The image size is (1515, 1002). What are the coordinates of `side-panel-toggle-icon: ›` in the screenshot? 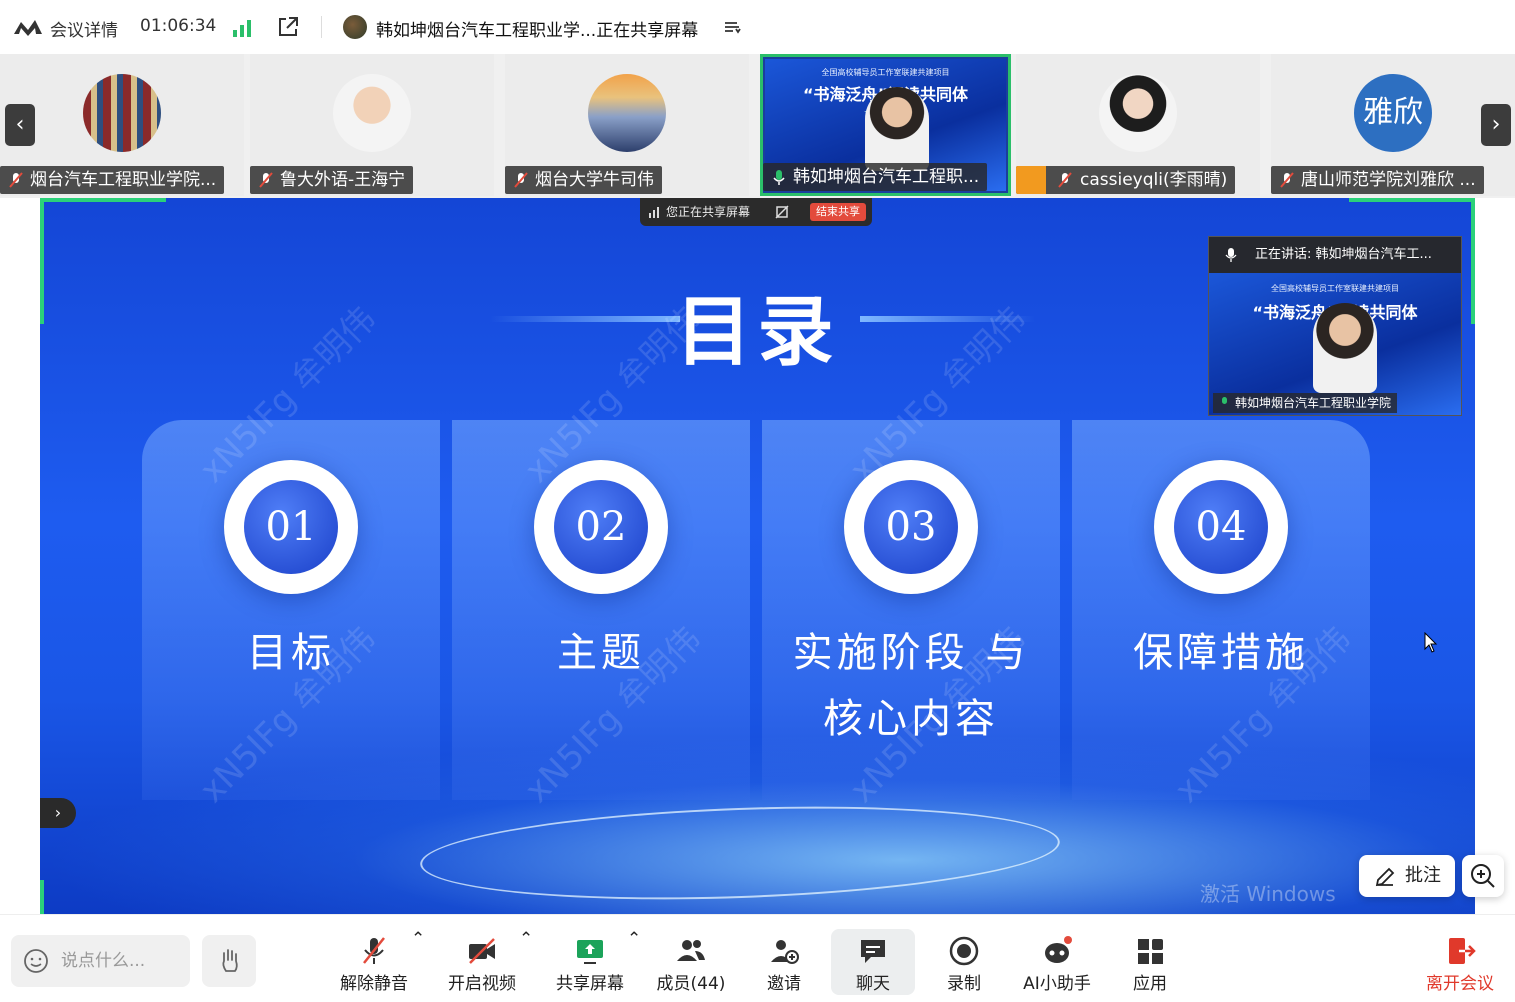 It's located at (58, 813).